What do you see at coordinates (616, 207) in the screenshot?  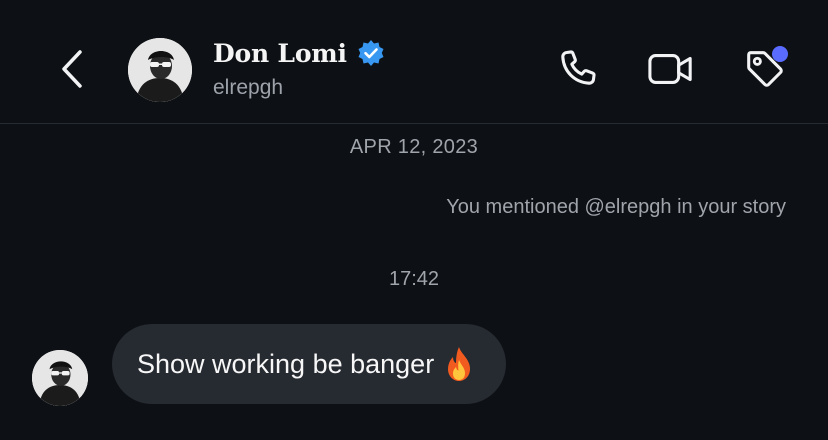 I see `story-mention-notice: You mentioned @elrepgh in your story` at bounding box center [616, 207].